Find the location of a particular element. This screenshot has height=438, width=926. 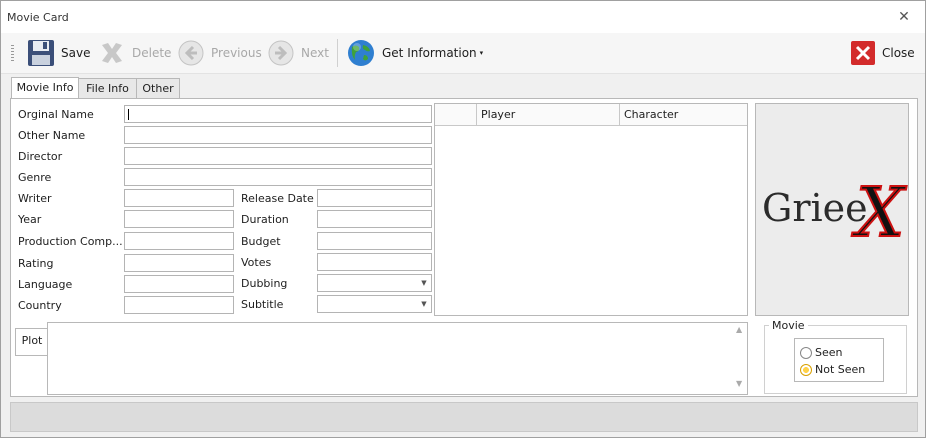

text-caret is located at coordinates (128, 114).